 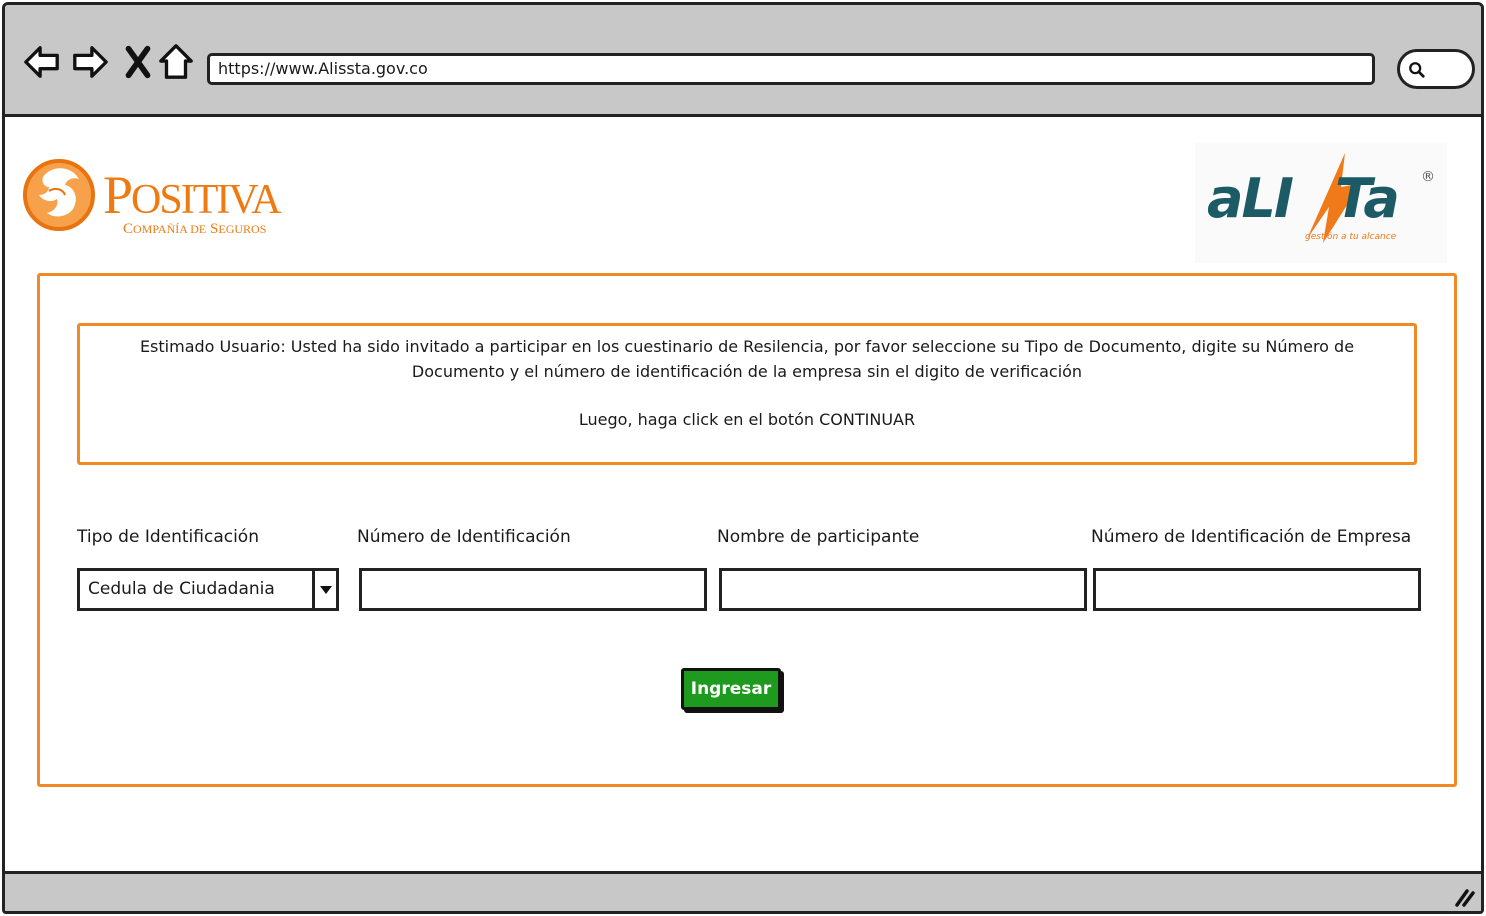 I want to click on company-id-input, so click(x=1257, y=589).